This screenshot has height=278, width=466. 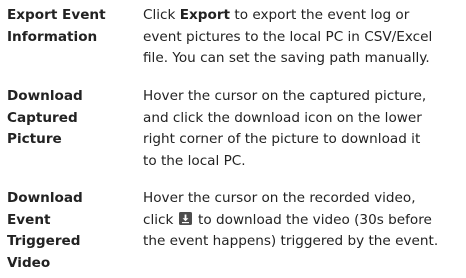 I want to click on term-line: Video, so click(x=29, y=262).